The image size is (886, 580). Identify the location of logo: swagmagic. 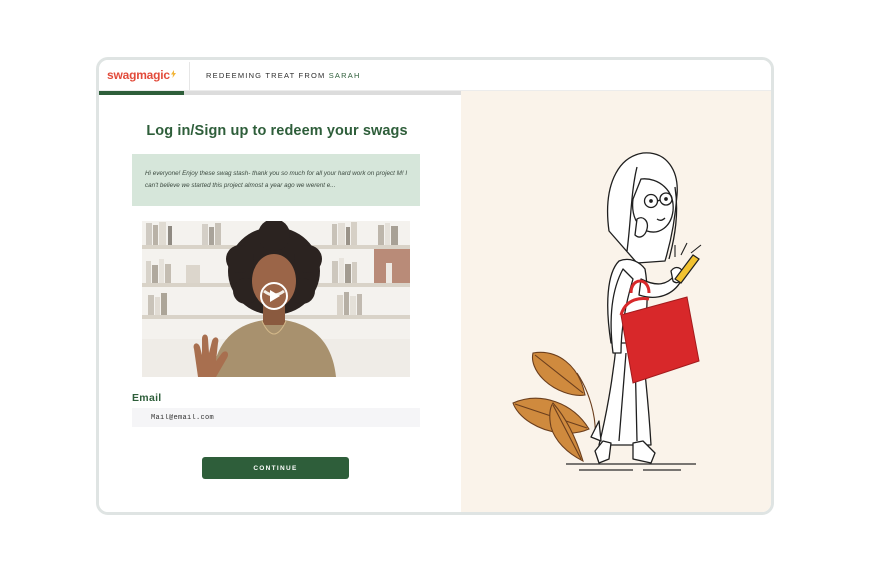
(141, 75).